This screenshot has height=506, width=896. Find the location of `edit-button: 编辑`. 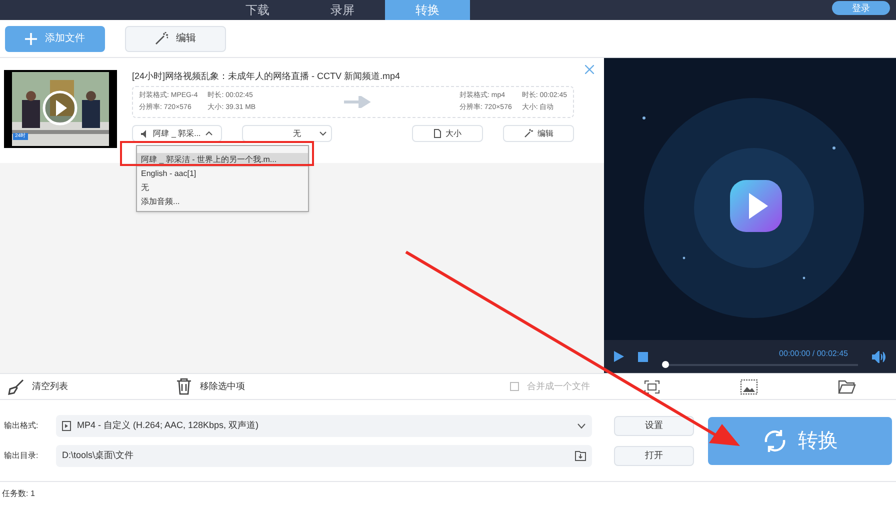

edit-button: 编辑 is located at coordinates (175, 39).